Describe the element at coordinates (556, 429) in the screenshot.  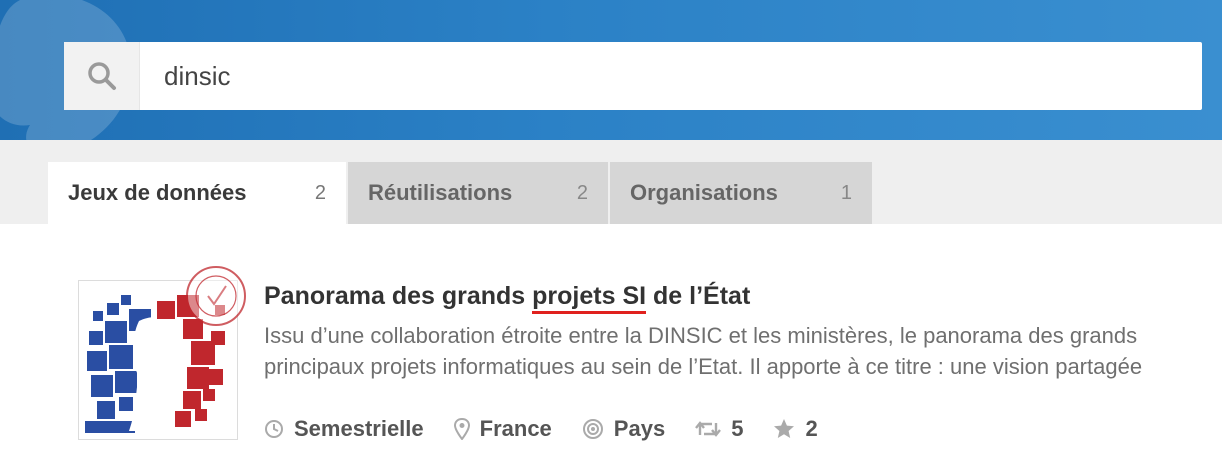
I see `dataset-metadata: Semestrielle France Pays 5 2` at that location.